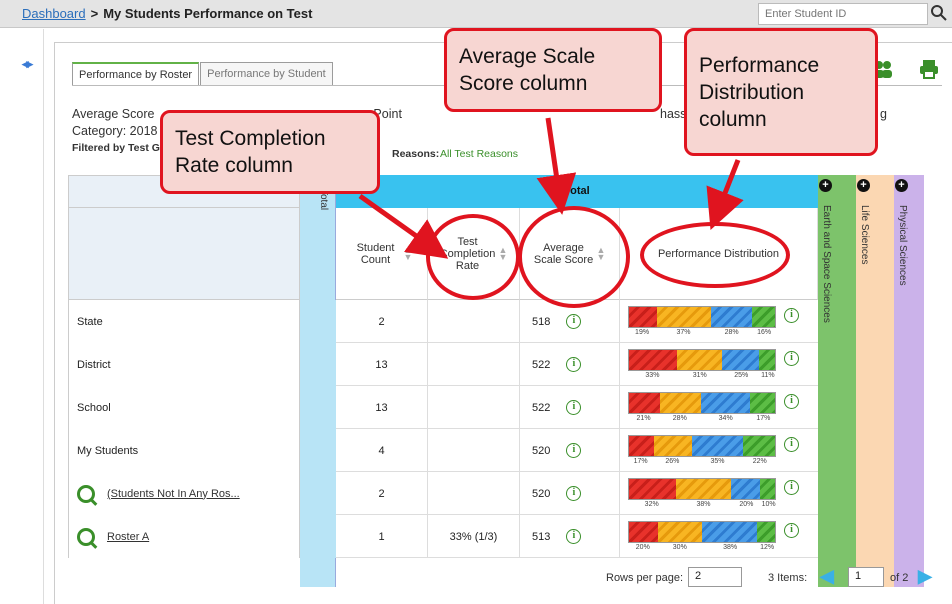  I want to click on distribution-callout-line2: Distribution, so click(752, 92).